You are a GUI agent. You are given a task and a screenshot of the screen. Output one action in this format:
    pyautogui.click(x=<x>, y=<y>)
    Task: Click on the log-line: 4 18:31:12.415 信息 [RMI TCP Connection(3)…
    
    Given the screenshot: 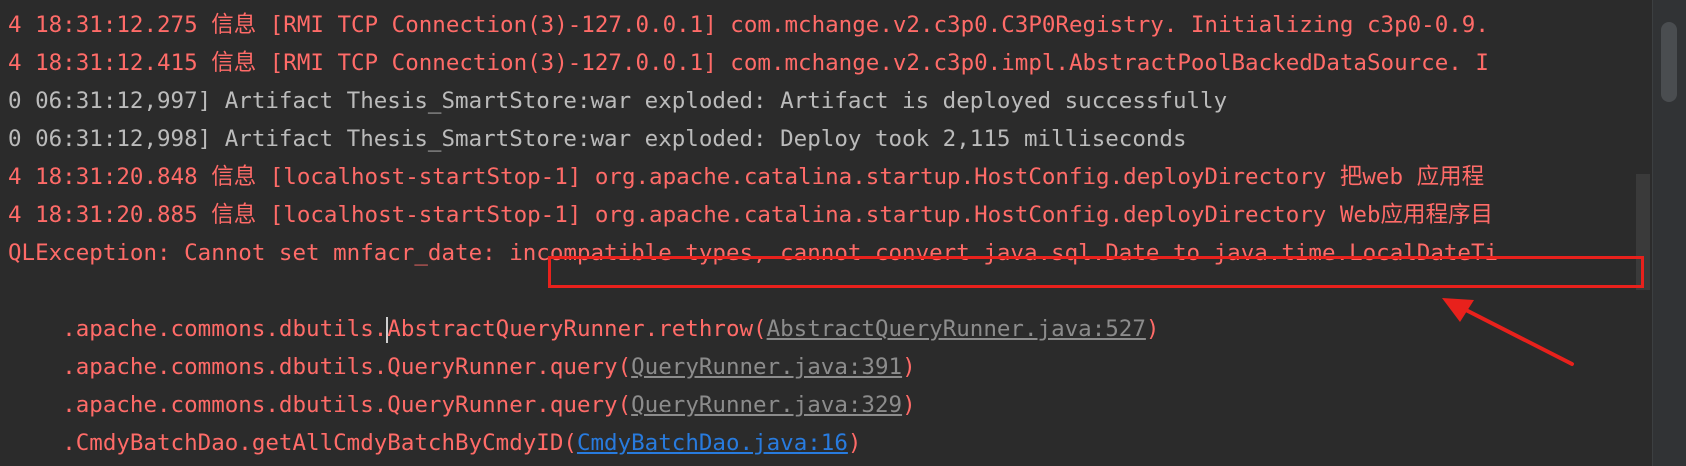 What is the action you would take?
    pyautogui.click(x=748, y=63)
    